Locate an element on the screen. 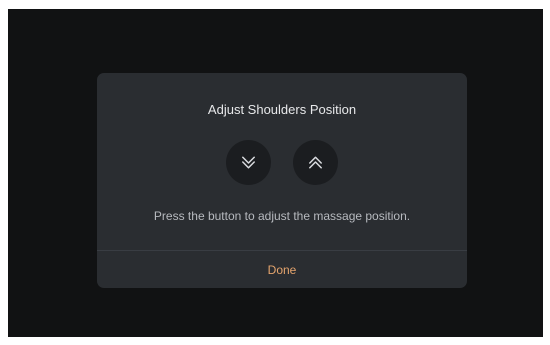 This screenshot has width=550, height=345. move-down-button is located at coordinates (248, 162).